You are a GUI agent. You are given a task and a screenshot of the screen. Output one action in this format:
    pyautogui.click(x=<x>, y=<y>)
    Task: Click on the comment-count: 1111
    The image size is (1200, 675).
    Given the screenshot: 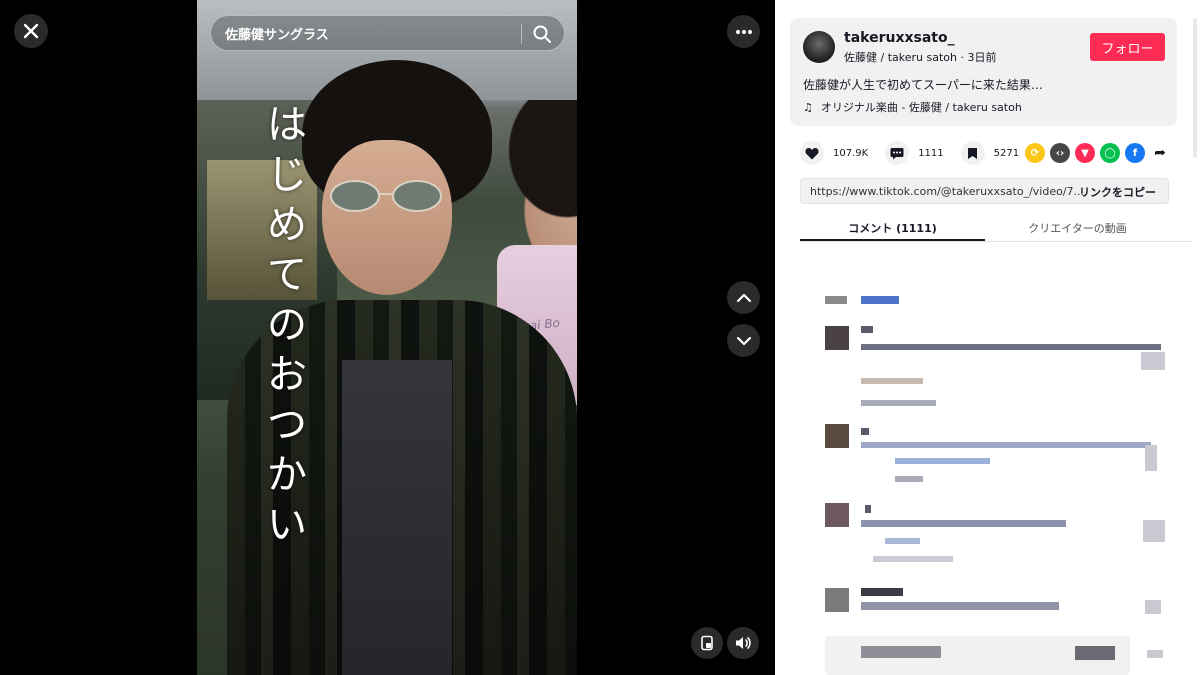 What is the action you would take?
    pyautogui.click(x=931, y=153)
    